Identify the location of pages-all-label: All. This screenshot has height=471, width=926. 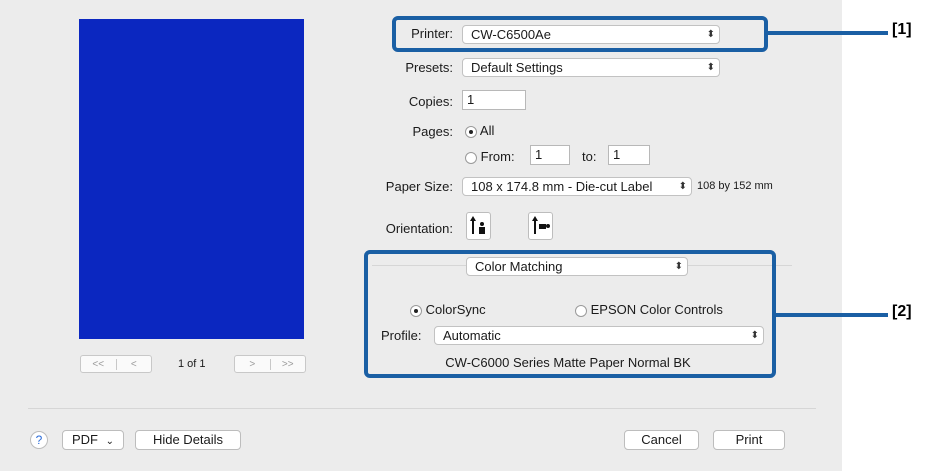
(487, 130).